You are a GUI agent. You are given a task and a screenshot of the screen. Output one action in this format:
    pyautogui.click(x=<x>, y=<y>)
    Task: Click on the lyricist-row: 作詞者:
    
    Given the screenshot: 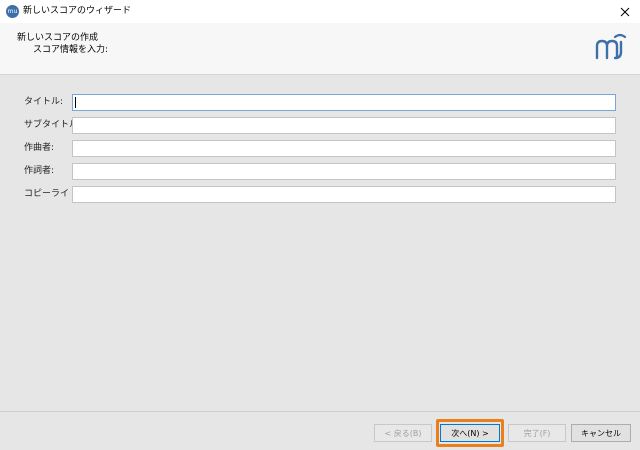 What is the action you would take?
    pyautogui.click(x=320, y=171)
    